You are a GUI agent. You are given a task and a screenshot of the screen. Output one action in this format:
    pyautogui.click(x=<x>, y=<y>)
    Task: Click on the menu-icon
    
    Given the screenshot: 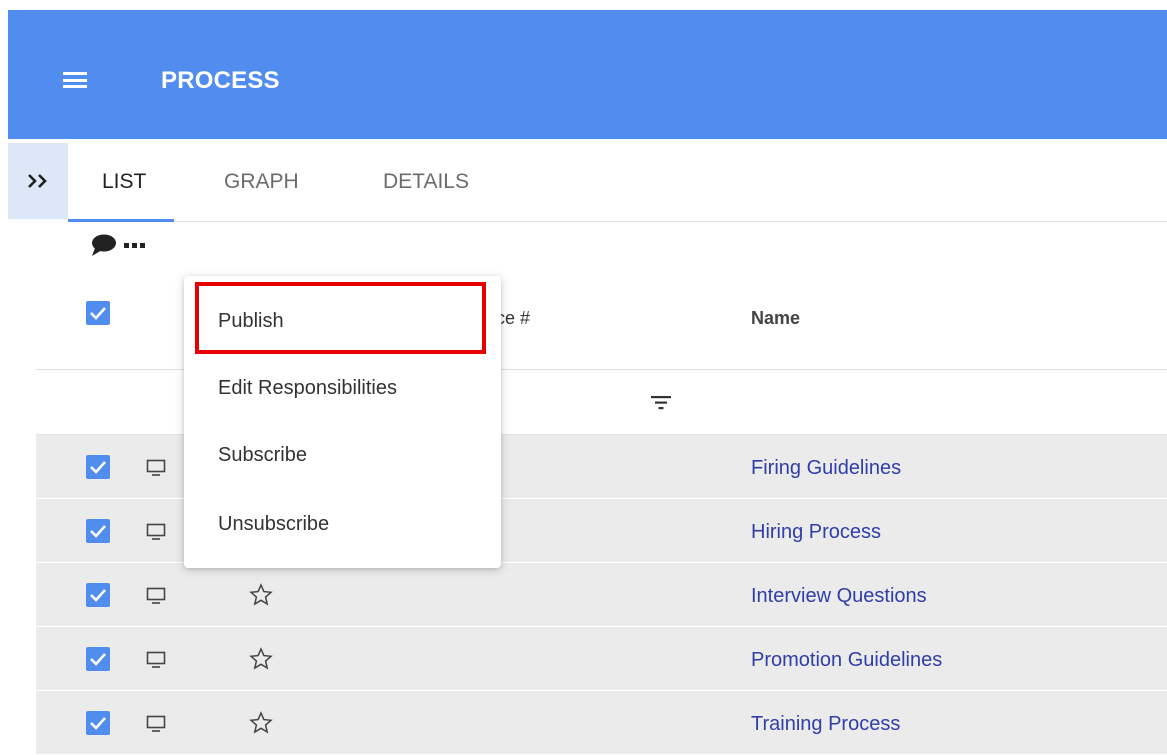 What is the action you would take?
    pyautogui.click(x=75, y=80)
    